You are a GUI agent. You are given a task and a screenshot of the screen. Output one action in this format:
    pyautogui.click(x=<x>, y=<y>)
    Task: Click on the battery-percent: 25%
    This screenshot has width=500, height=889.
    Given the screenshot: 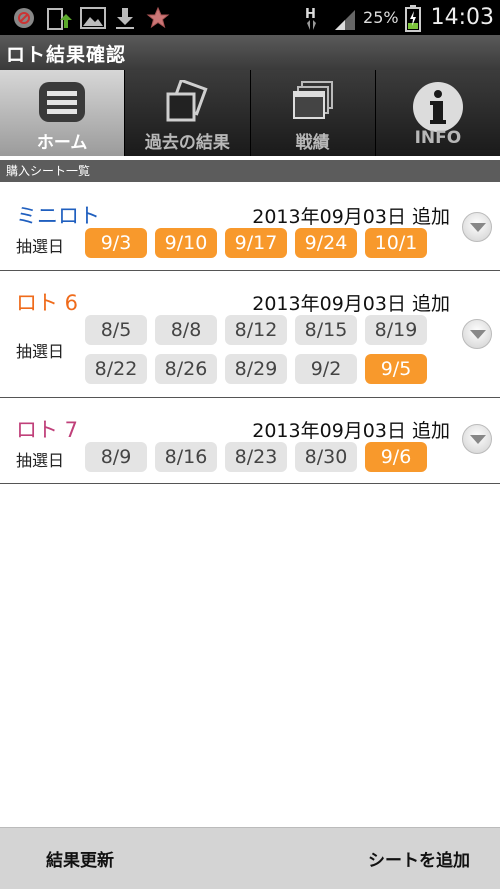 What is the action you would take?
    pyautogui.click(x=381, y=17)
    